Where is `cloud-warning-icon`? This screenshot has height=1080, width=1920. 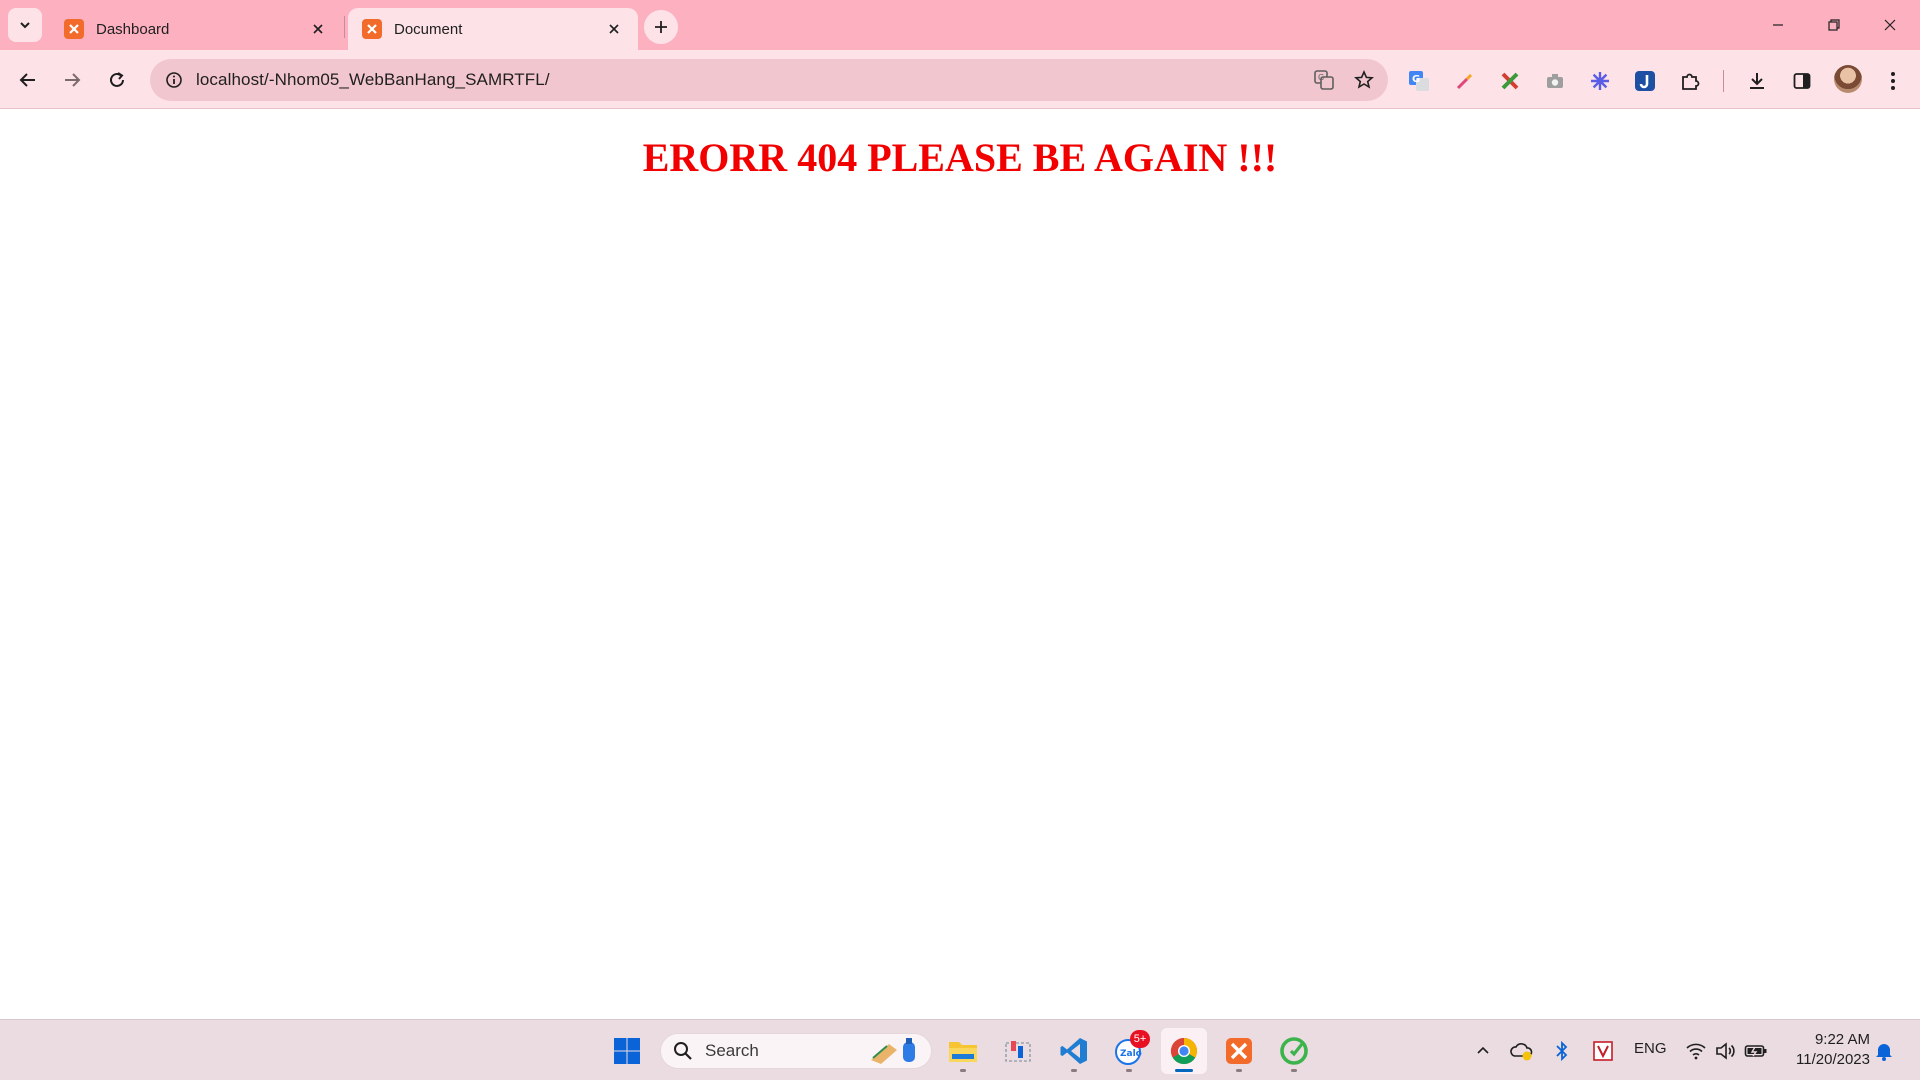 cloud-warning-icon is located at coordinates (1521, 1052).